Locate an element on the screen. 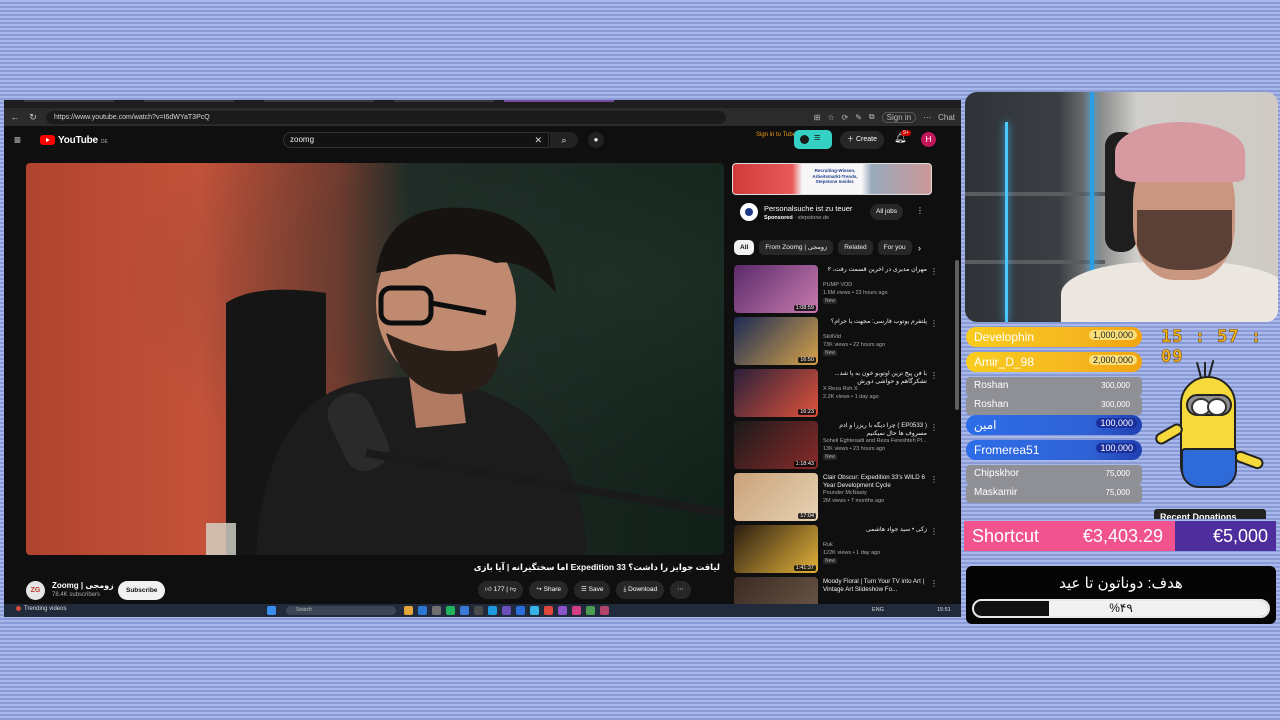  reload-icon: ↻ is located at coordinates (33, 117).